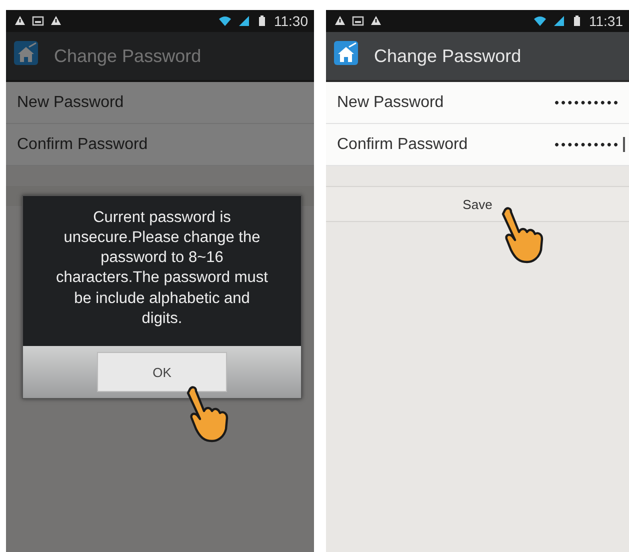 The width and height of the screenshot is (629, 552). I want to click on clock-time: 11:31, so click(606, 21).